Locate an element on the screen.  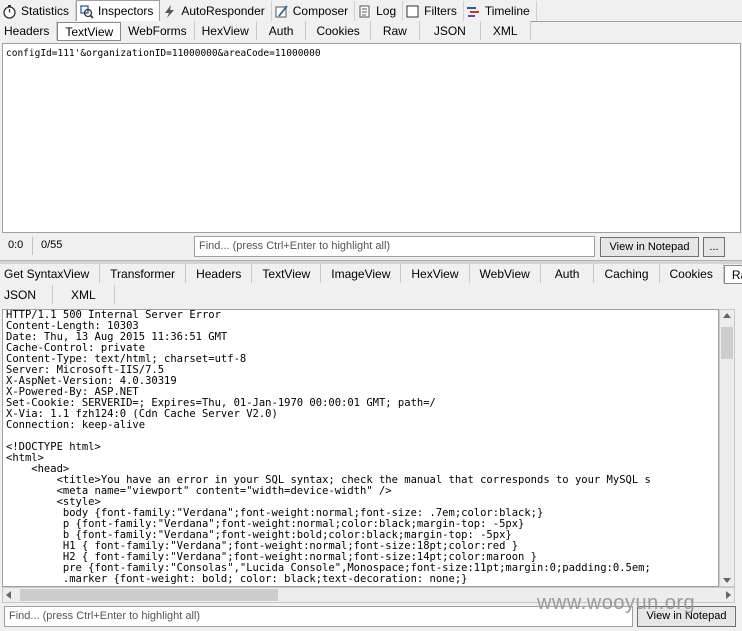
tab-label: Log is located at coordinates (386, 11).